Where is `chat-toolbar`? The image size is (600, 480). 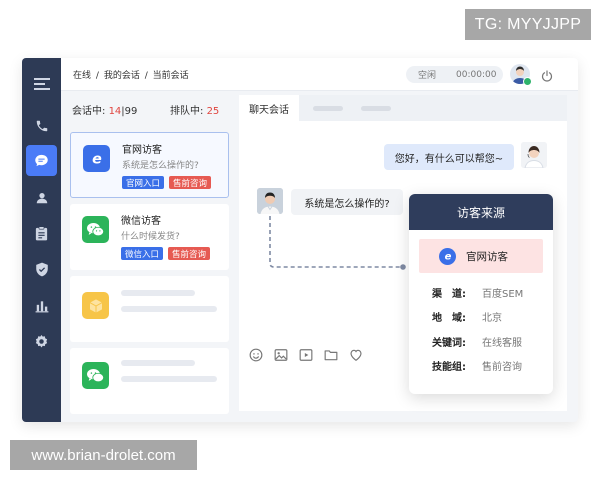 chat-toolbar is located at coordinates (306, 356).